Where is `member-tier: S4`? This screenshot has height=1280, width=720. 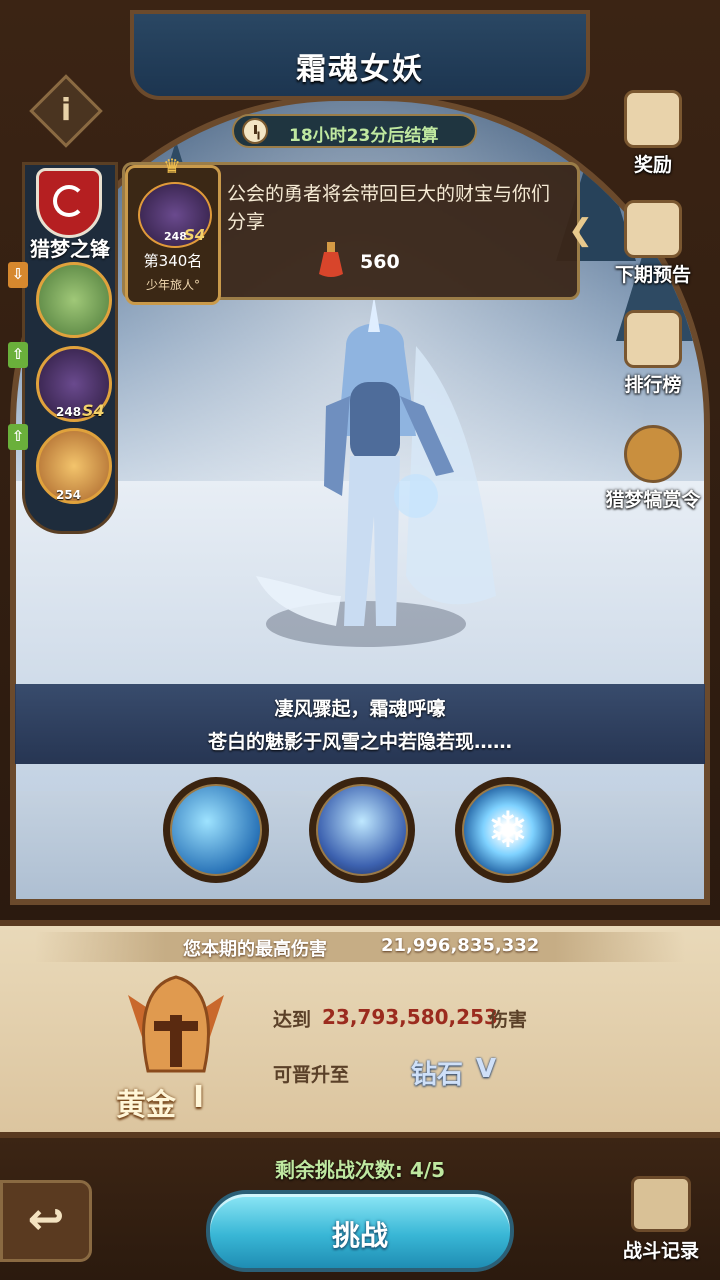 member-tier: S4 is located at coordinates (93, 410).